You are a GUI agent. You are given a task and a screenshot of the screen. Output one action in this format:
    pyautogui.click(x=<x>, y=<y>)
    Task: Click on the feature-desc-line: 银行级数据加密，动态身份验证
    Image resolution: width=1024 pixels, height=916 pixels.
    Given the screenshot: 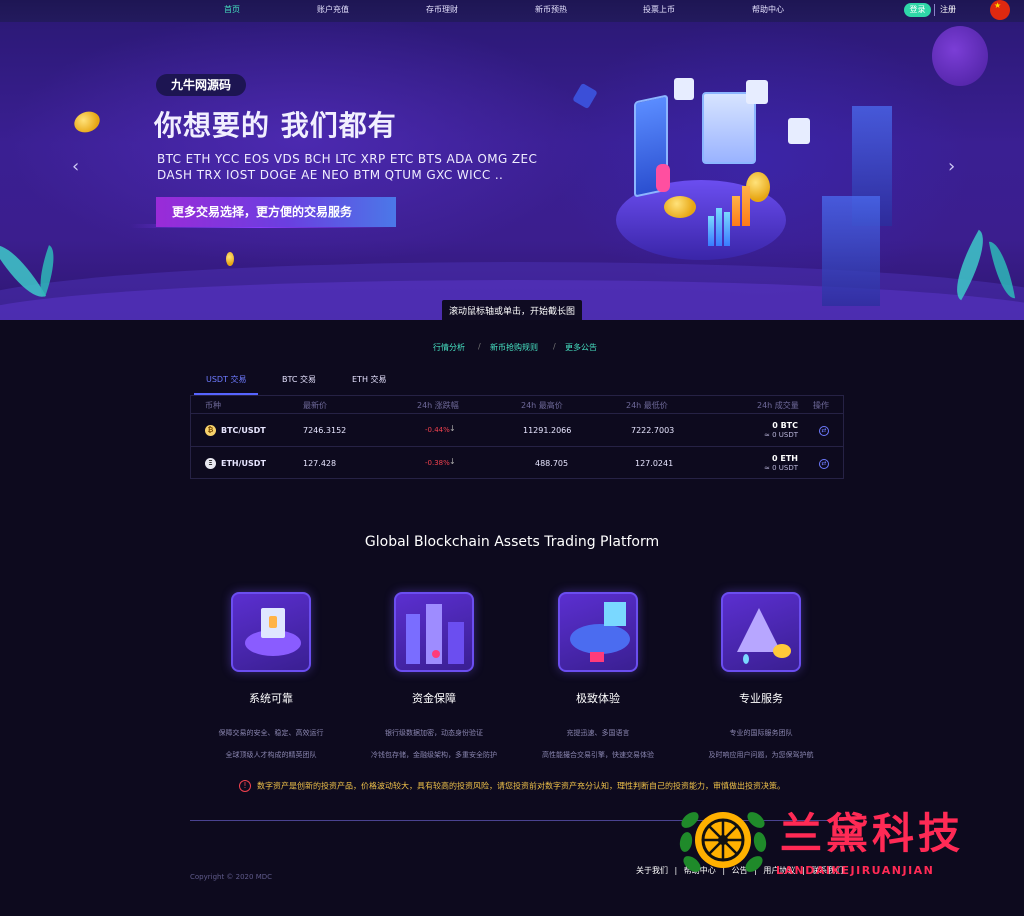 What is the action you would take?
    pyautogui.click(x=434, y=733)
    